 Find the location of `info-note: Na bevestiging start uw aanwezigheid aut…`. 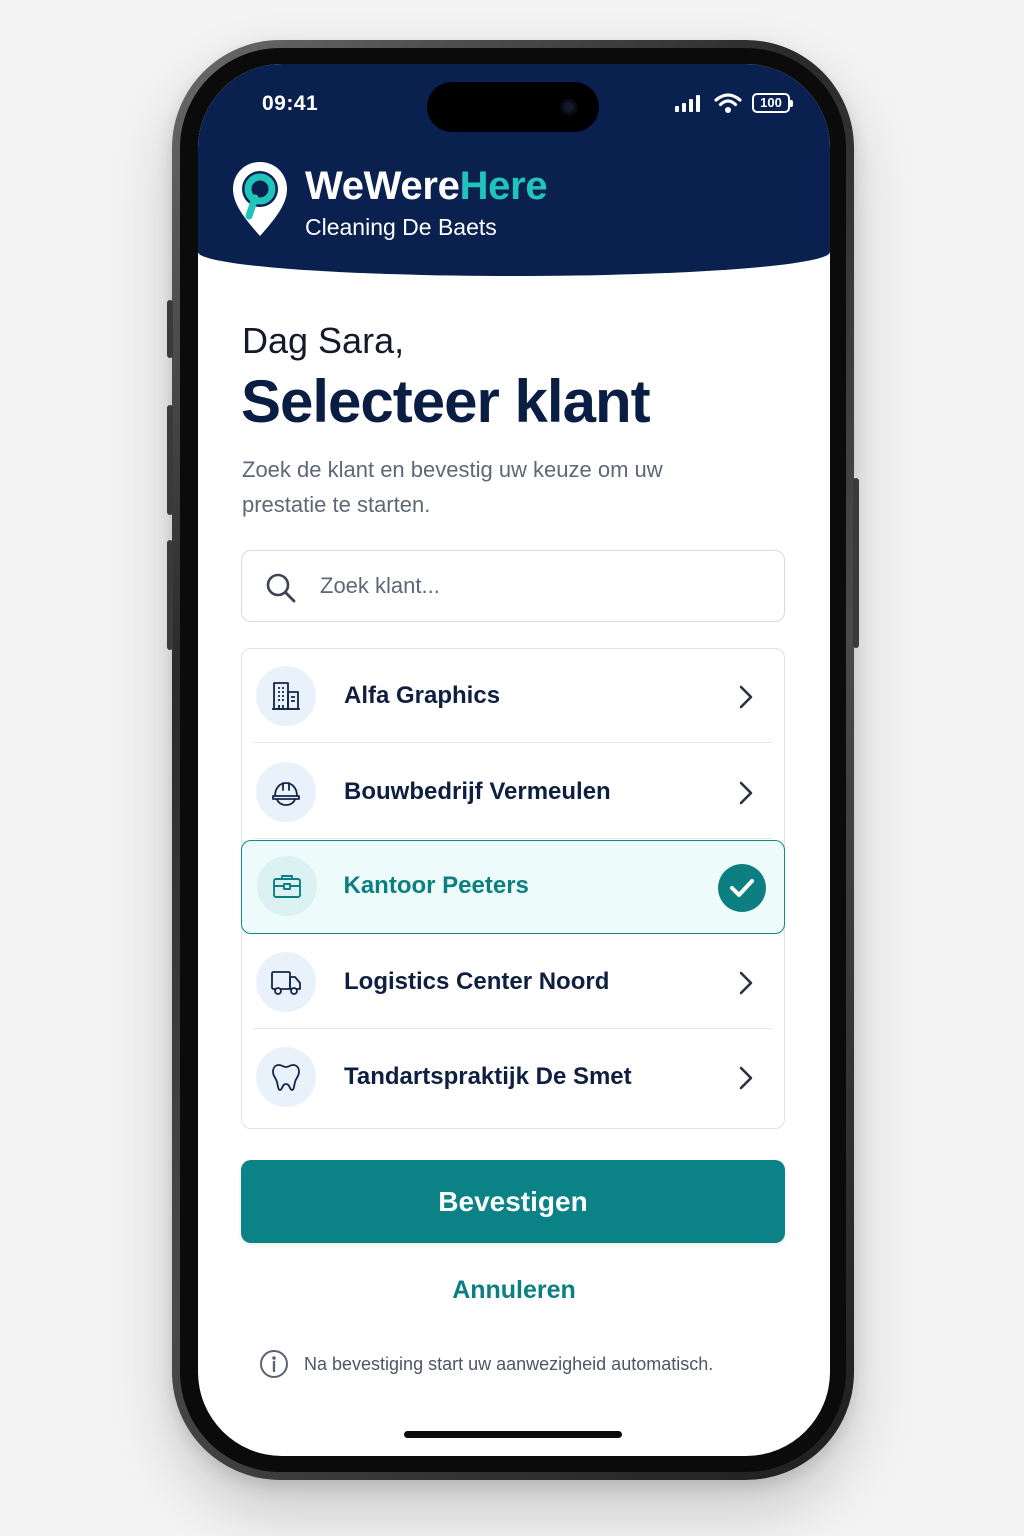

info-note: Na bevestiging start uw aanwezigheid aut… is located at coordinates (485, 1364).